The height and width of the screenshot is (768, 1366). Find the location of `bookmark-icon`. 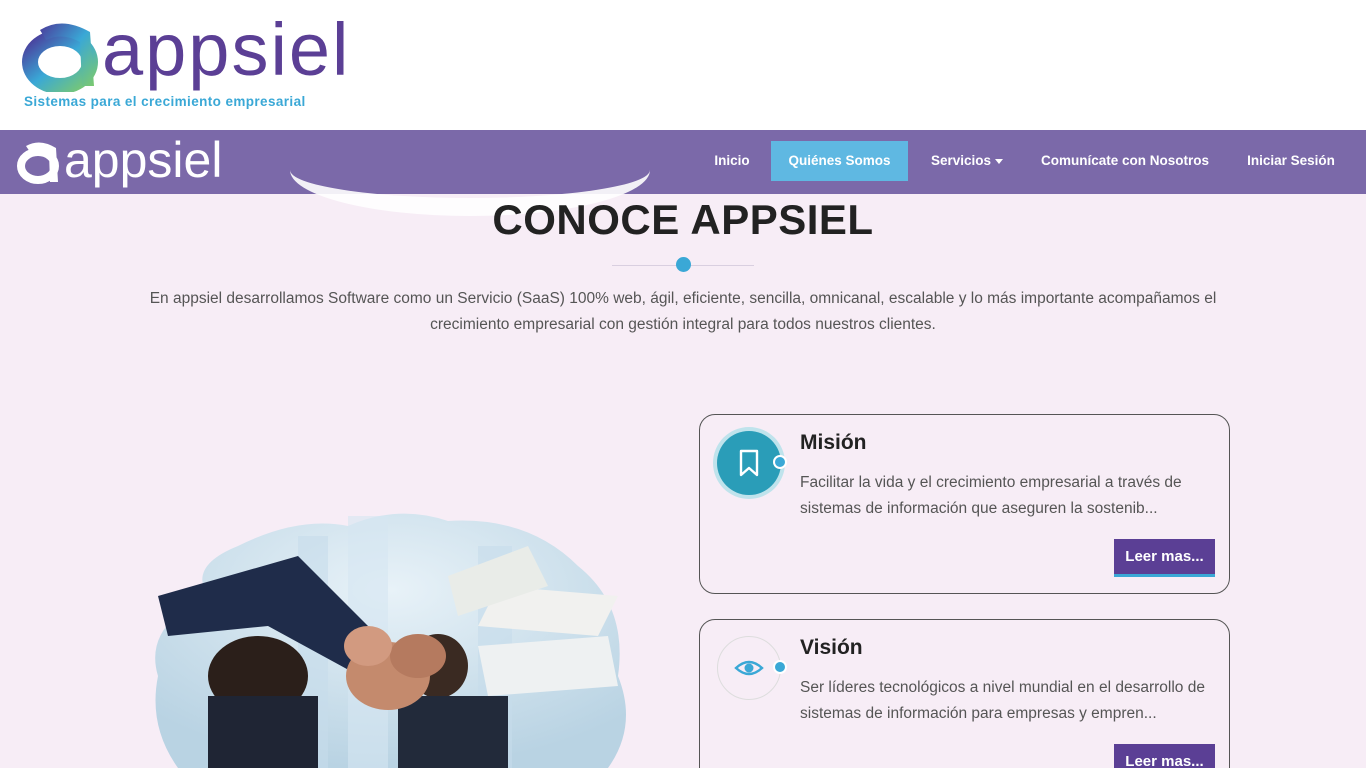

bookmark-icon is located at coordinates (749, 463).